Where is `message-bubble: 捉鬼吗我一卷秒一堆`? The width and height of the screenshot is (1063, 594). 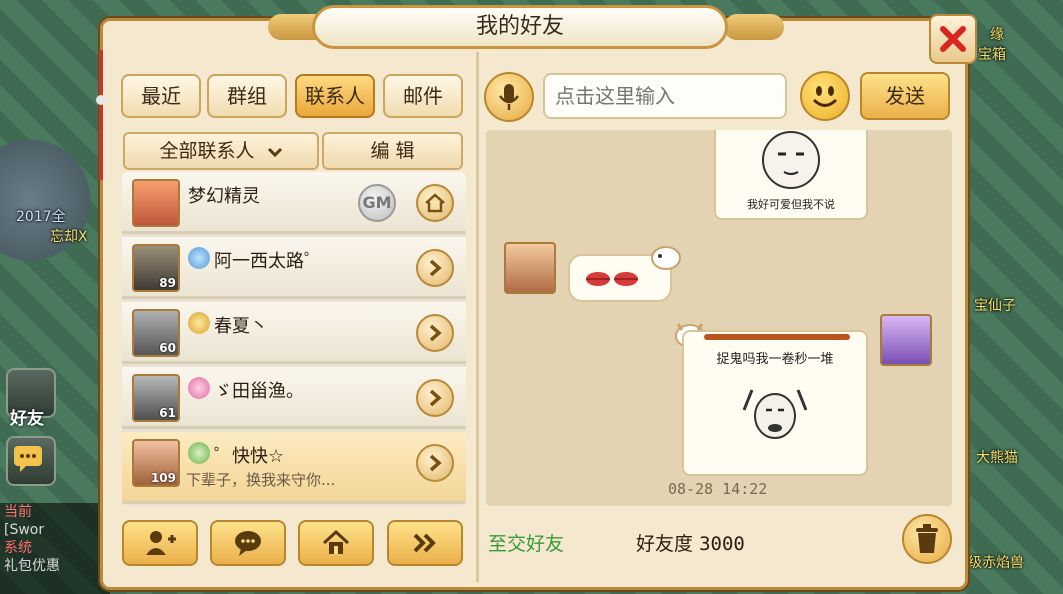
message-bubble: 捉鬼吗我一卷秒一堆 is located at coordinates (775, 403).